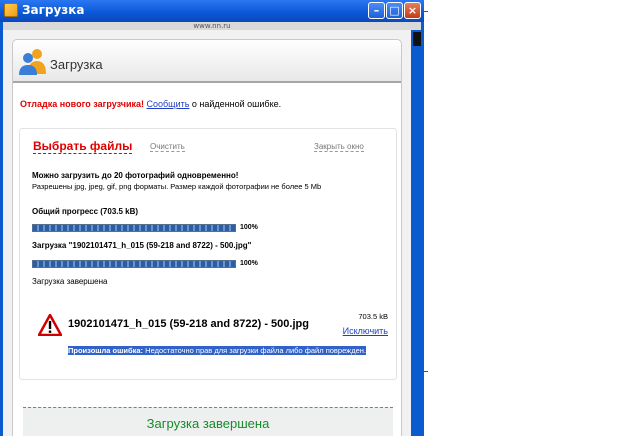 Image resolution: width=640 pixels, height=436 pixels. Describe the element at coordinates (70, 281) in the screenshot. I see `upload-status: Загрузка завершена` at that location.